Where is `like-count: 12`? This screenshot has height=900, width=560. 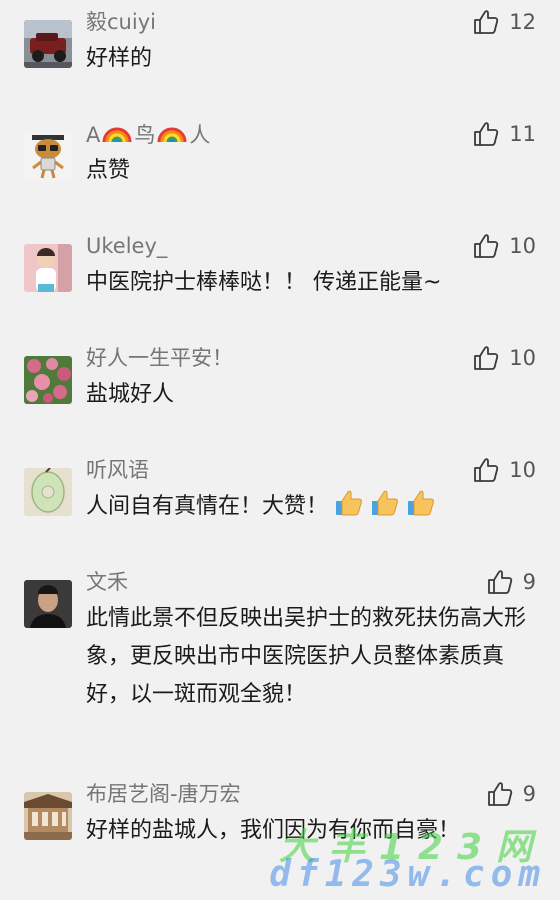
like-count: 12 is located at coordinates (522, 22).